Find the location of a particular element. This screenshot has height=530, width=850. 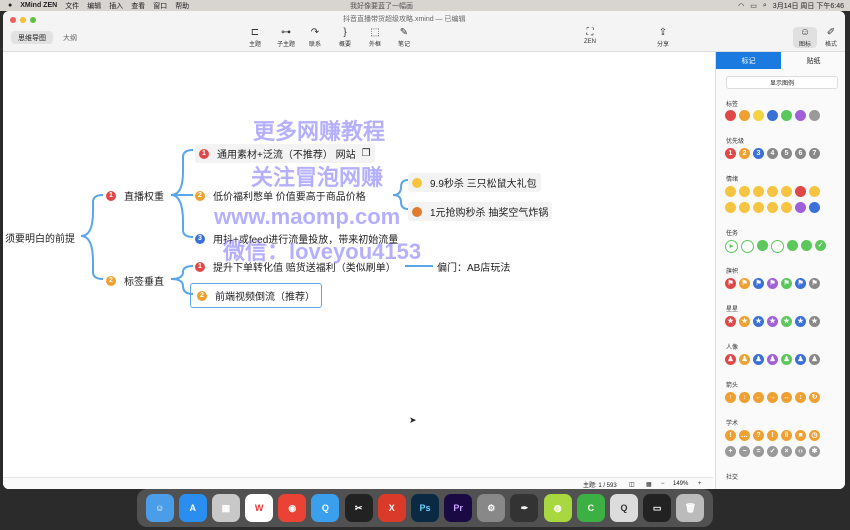

green-person-icon: ♟ is located at coordinates (786, 359).